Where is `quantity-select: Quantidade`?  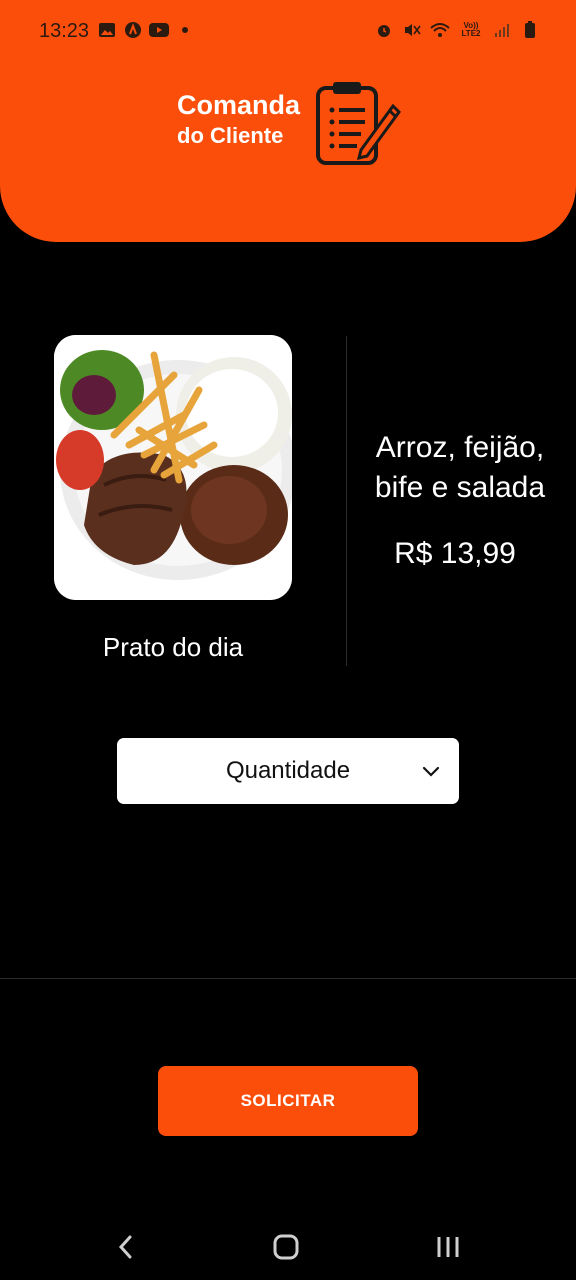 quantity-select: Quantidade is located at coordinates (288, 771).